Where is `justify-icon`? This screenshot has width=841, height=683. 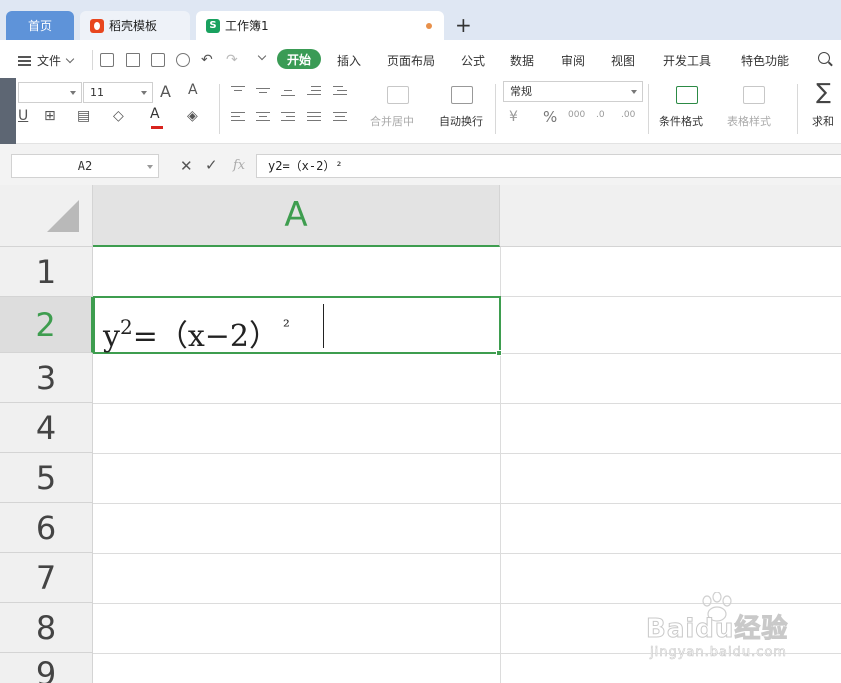
justify-icon is located at coordinates (314, 118).